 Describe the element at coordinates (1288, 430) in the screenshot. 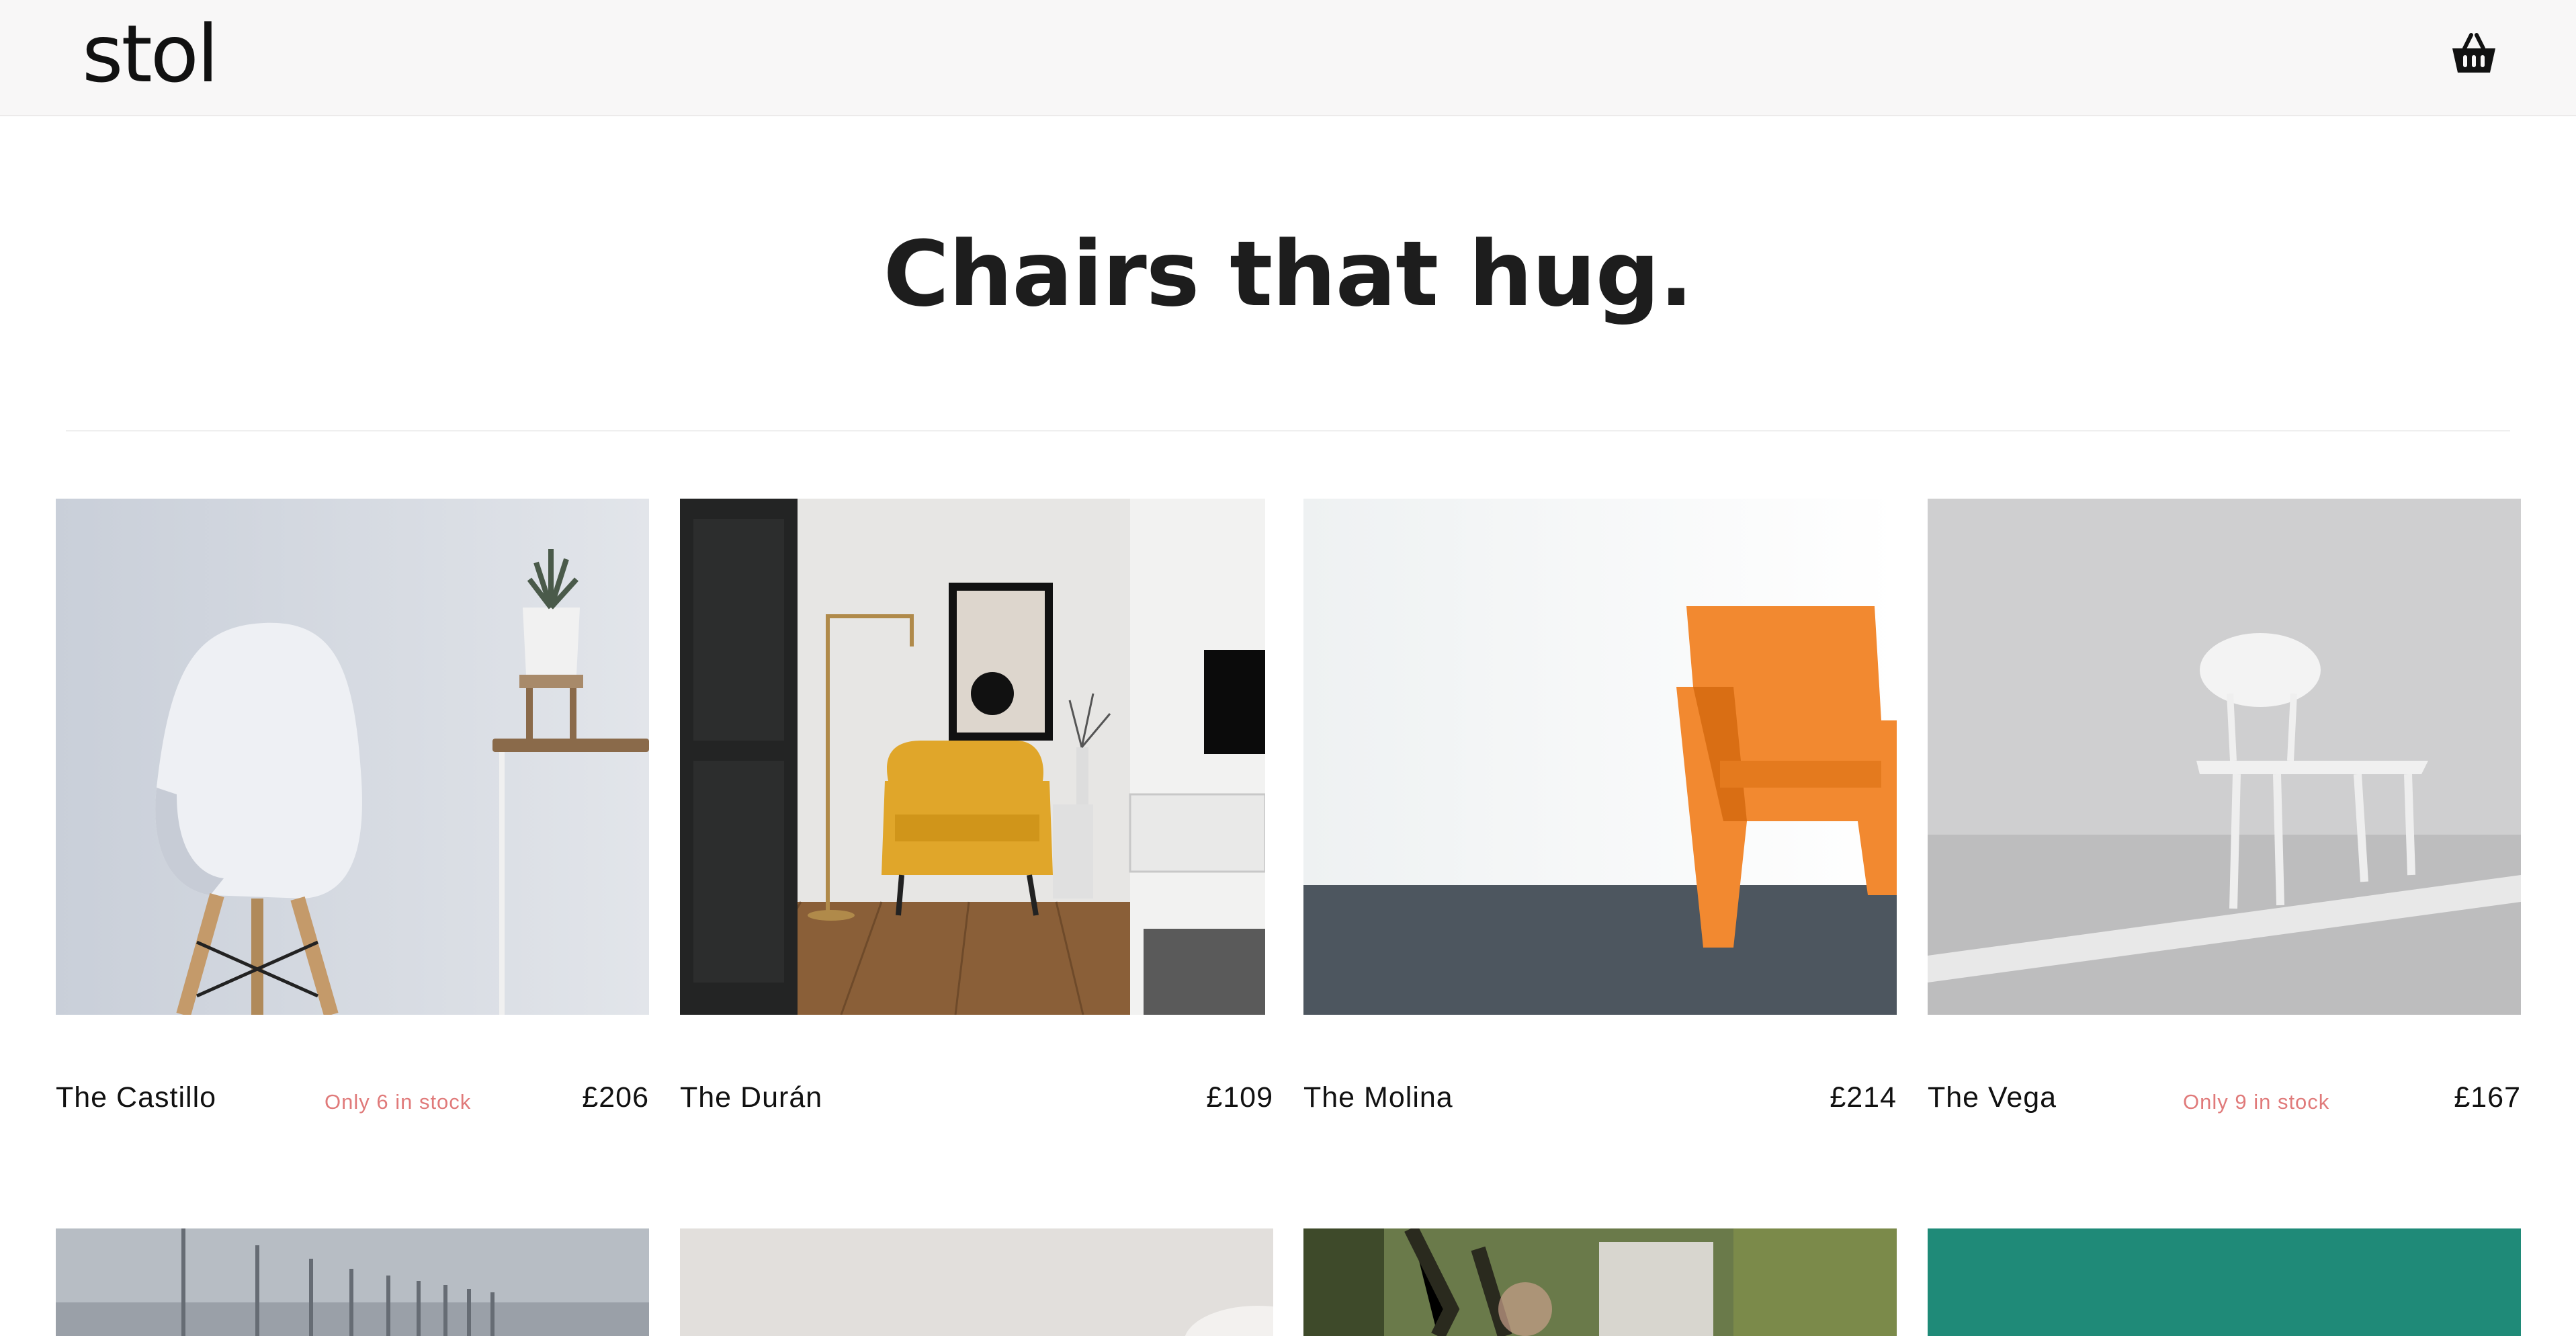

I see `divider` at that location.